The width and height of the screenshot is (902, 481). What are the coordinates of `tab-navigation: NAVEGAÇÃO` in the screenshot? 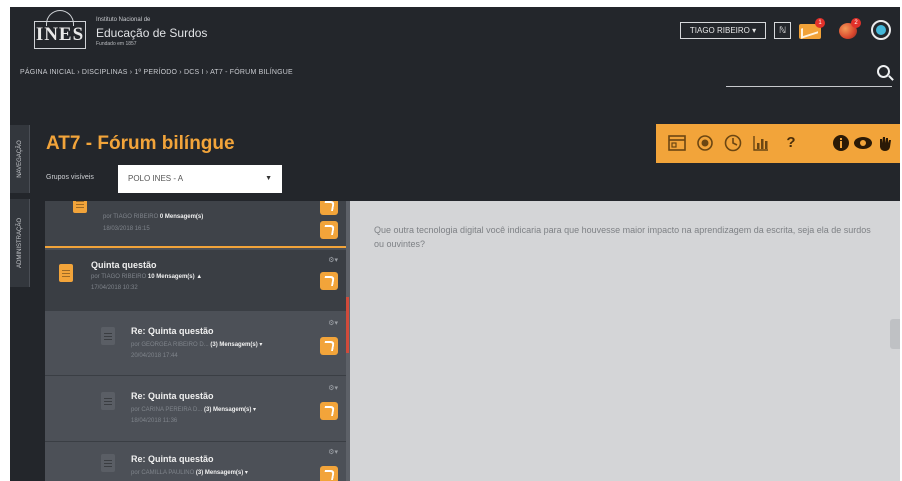 It's located at (20, 159).